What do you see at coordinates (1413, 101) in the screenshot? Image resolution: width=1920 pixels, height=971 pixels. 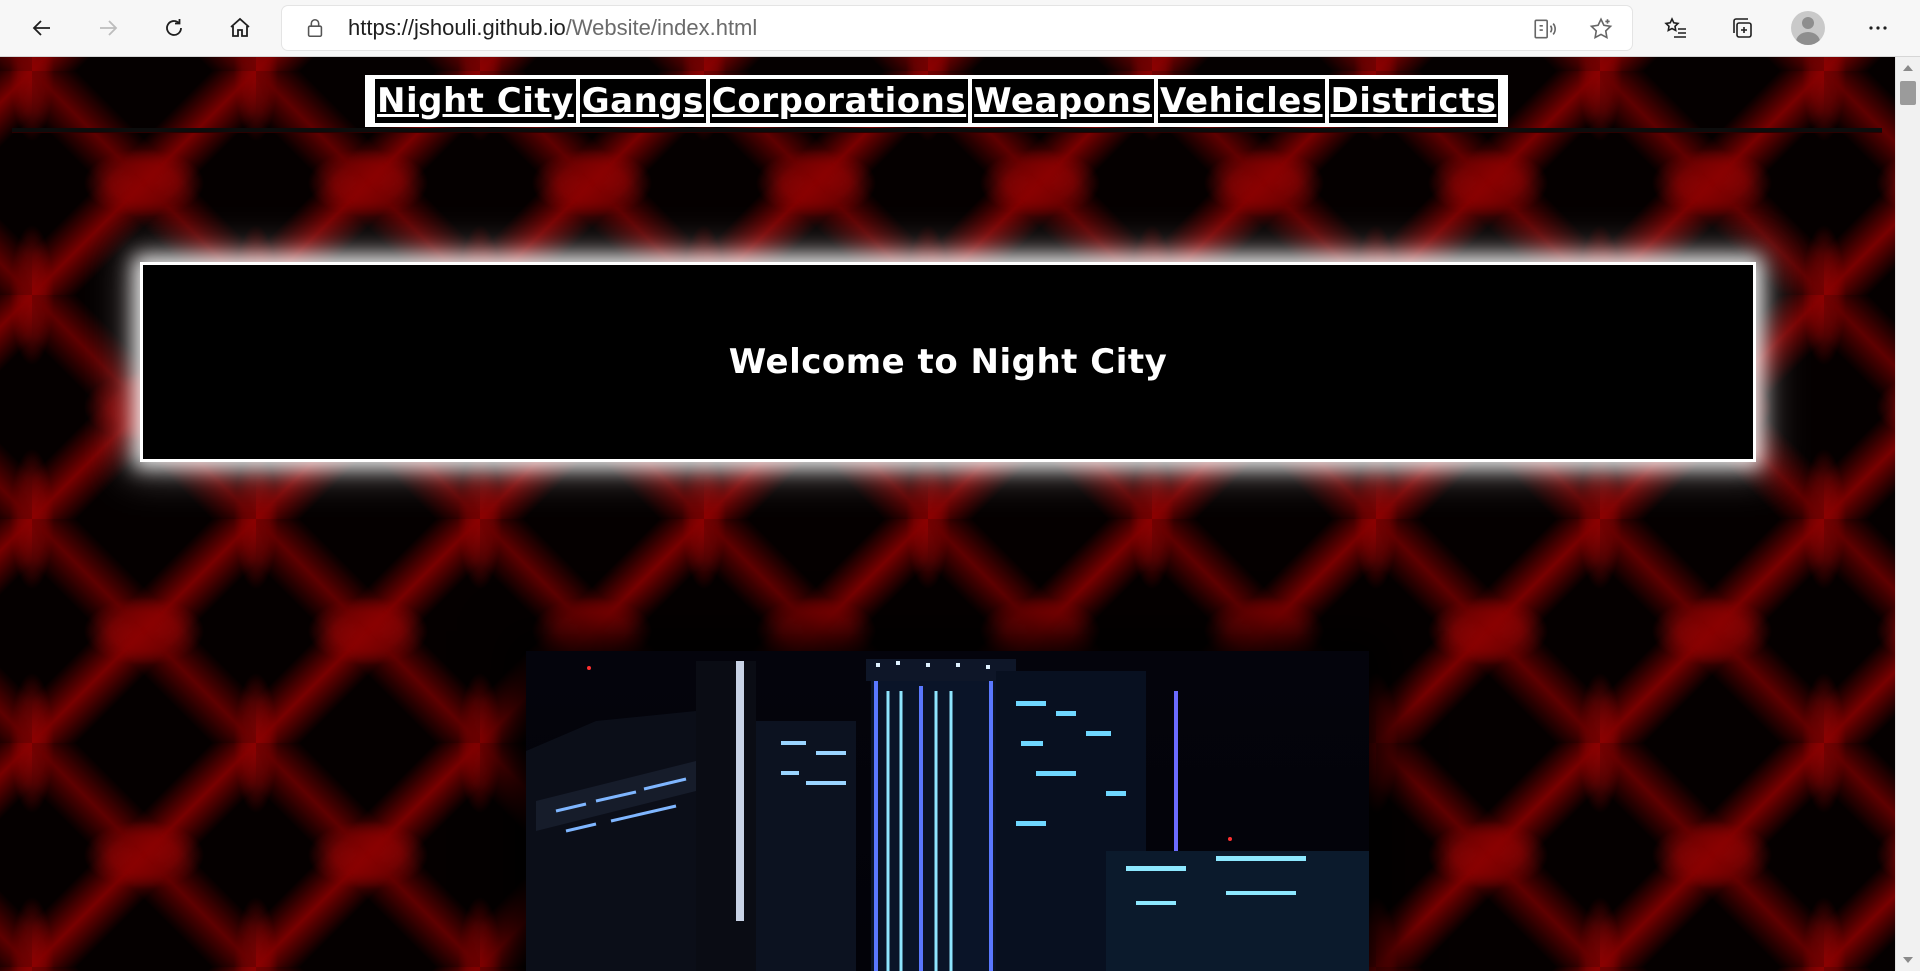 I see `nav-districts: Districts` at bounding box center [1413, 101].